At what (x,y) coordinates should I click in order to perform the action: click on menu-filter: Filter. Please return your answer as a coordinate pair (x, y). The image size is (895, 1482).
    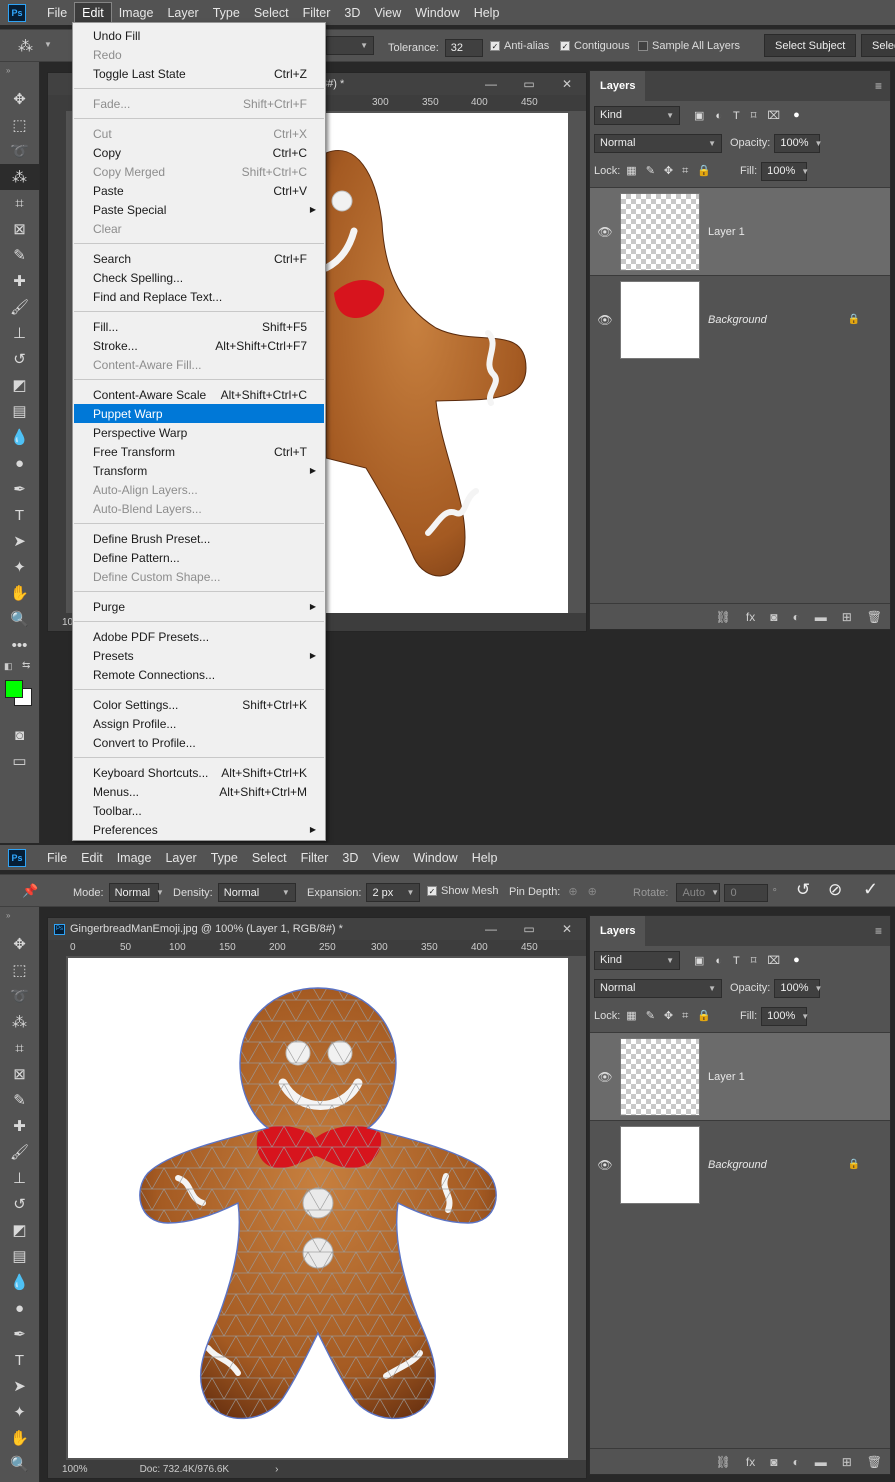
    Looking at the image, I should click on (315, 857).